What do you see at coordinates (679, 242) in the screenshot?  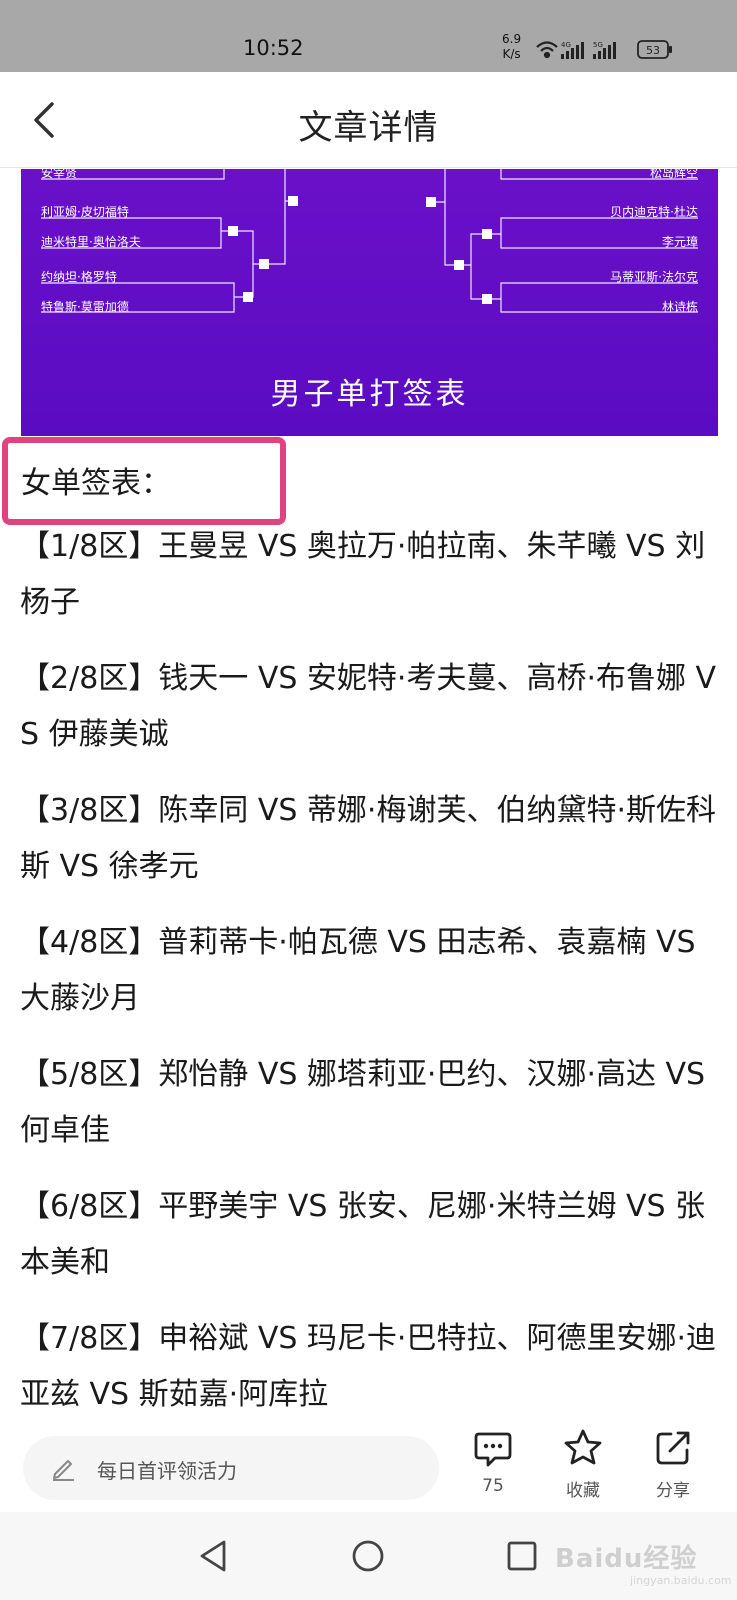 I see `bracket-right-name: 李元璋` at bounding box center [679, 242].